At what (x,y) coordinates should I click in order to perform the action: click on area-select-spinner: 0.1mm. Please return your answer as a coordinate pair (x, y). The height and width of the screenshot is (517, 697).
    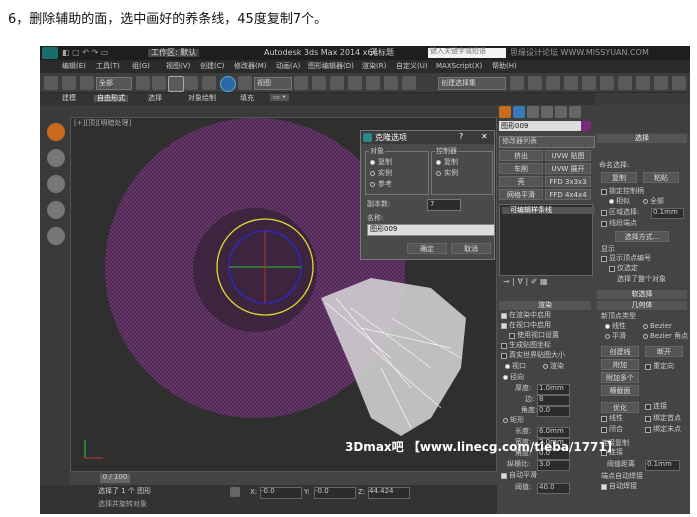
    Looking at the image, I should click on (667, 213).